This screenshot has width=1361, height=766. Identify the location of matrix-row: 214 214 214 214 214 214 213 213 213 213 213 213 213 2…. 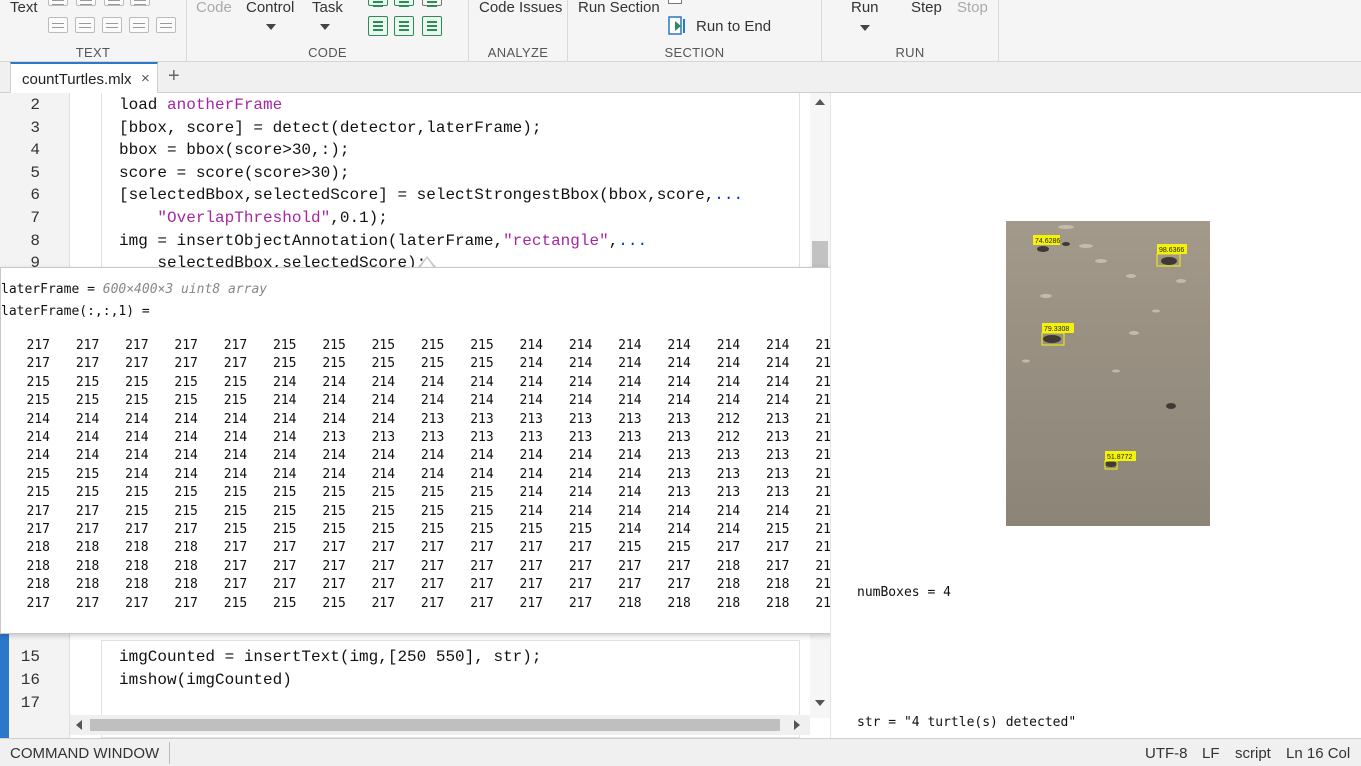
(420, 439).